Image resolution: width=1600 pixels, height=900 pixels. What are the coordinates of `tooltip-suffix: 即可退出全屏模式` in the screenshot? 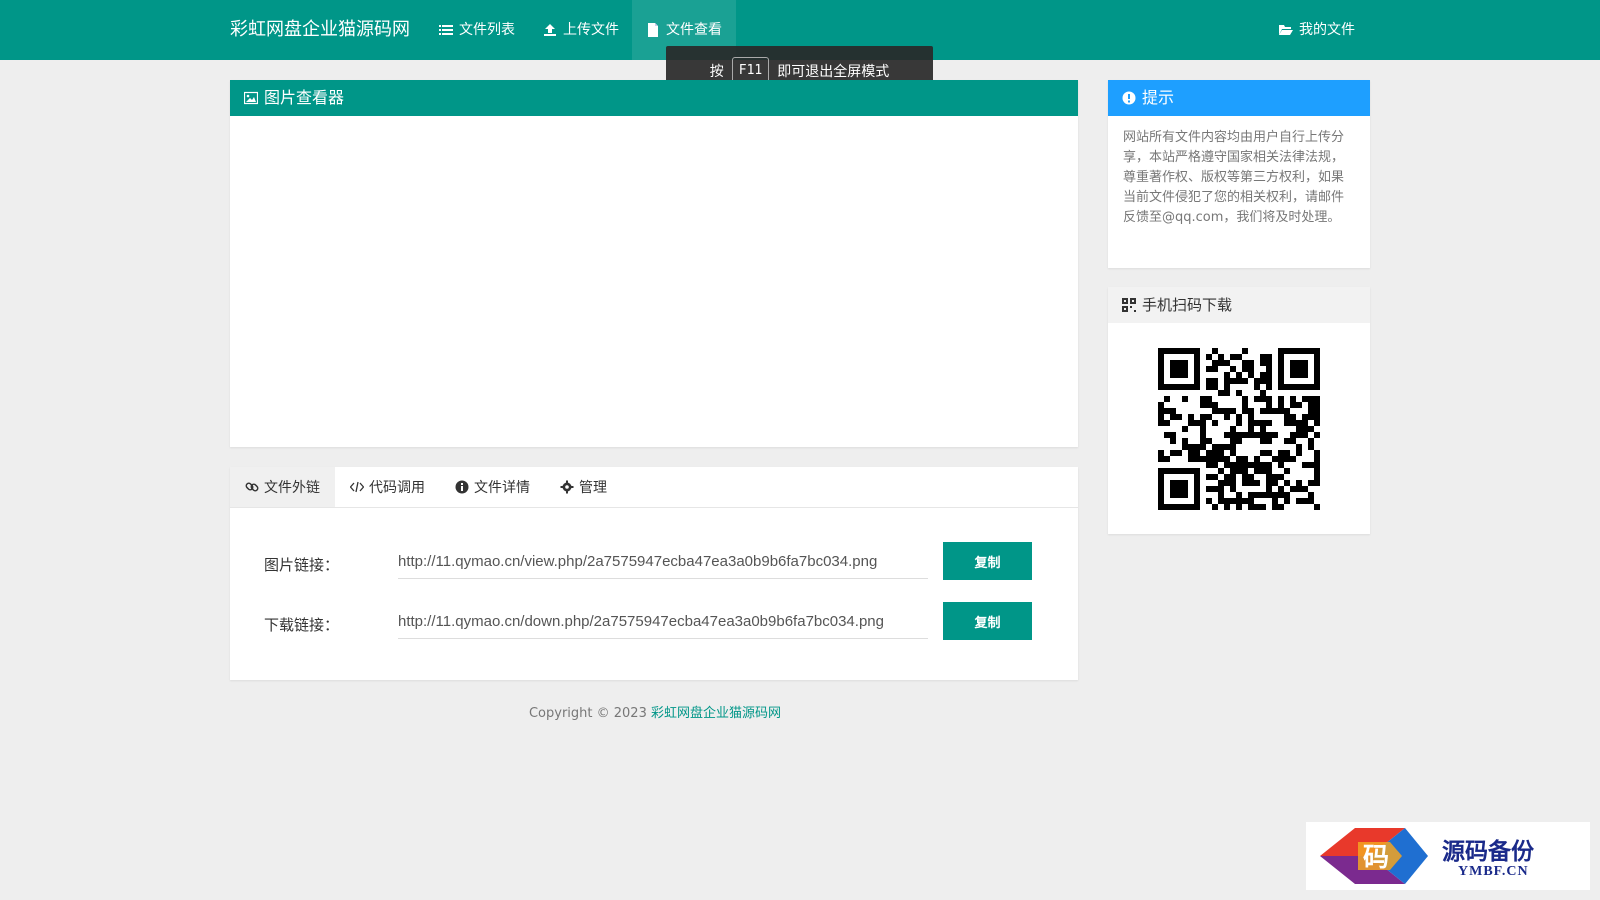 It's located at (833, 71).